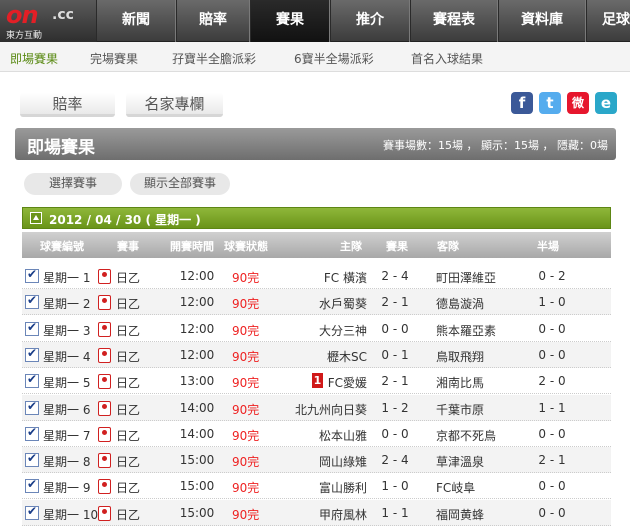 The image size is (630, 526). Describe the element at coordinates (522, 103) in the screenshot. I see `facebook-icon: f` at that location.